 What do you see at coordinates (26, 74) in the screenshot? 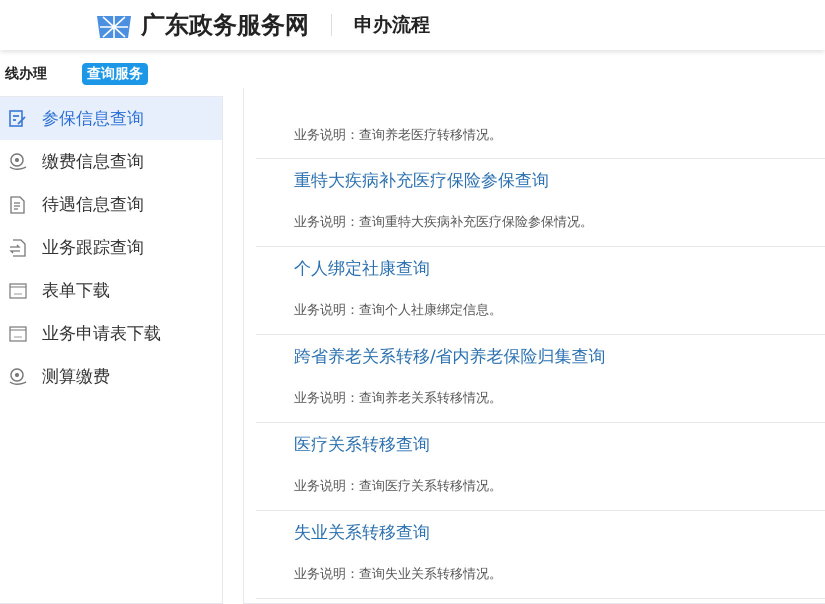
I see `tab: 线办理` at bounding box center [26, 74].